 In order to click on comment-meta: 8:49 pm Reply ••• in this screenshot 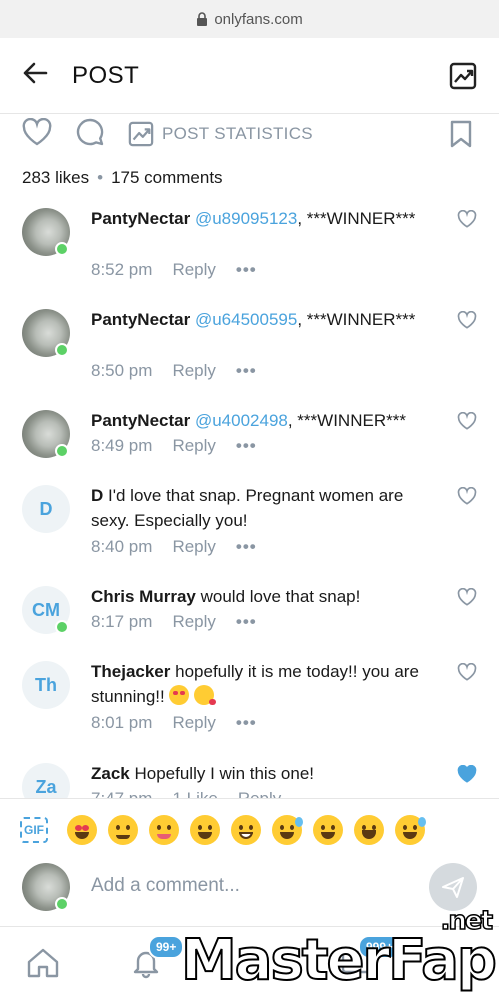, I will do `click(174, 446)`.